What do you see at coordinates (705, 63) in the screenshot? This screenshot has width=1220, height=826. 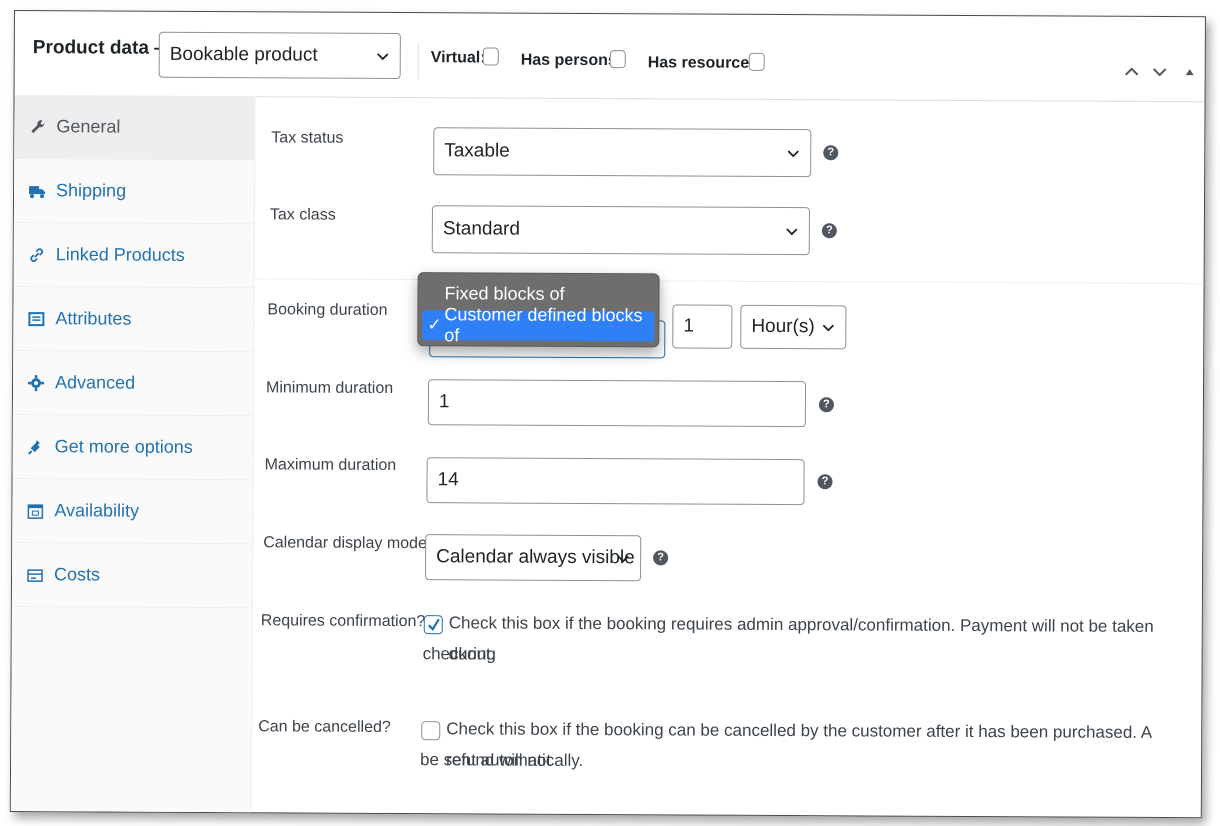 I see `has-resources-label: Has resources:` at bounding box center [705, 63].